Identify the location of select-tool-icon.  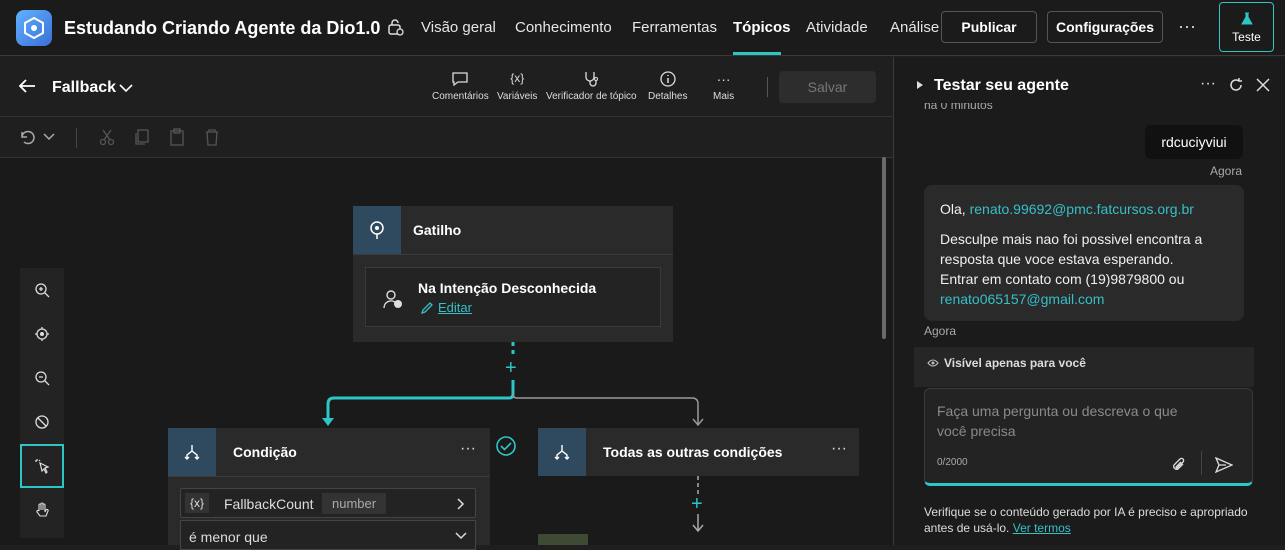
(42, 466).